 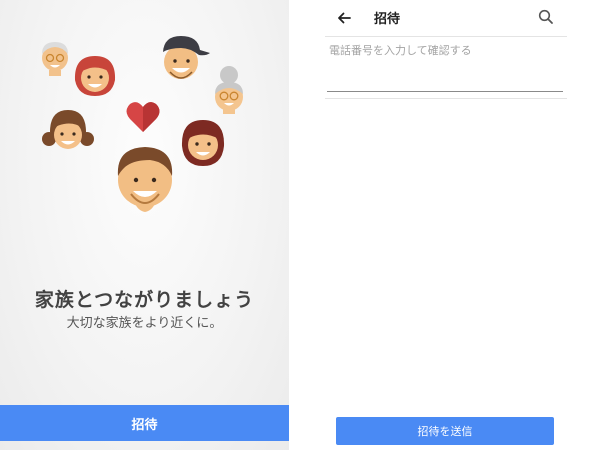 What do you see at coordinates (203, 143) in the screenshot?
I see `woman-dark-hair-avatar` at bounding box center [203, 143].